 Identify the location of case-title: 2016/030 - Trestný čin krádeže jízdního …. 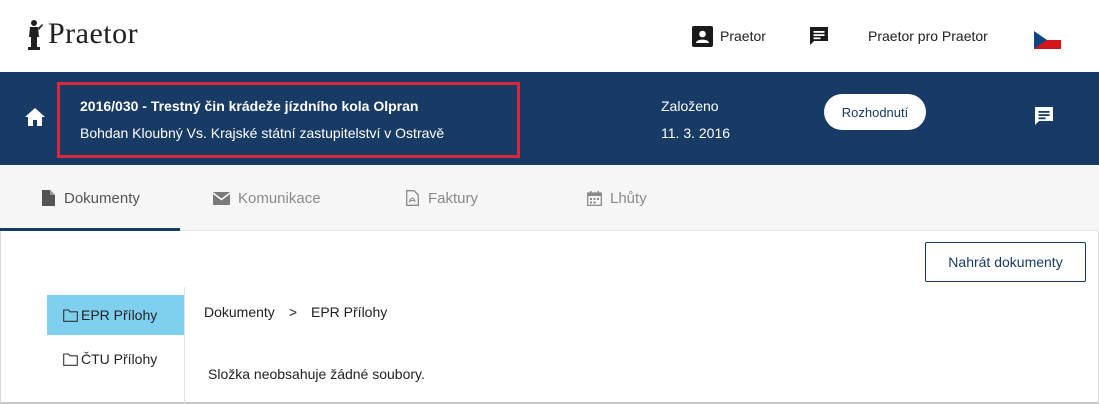
(249, 106).